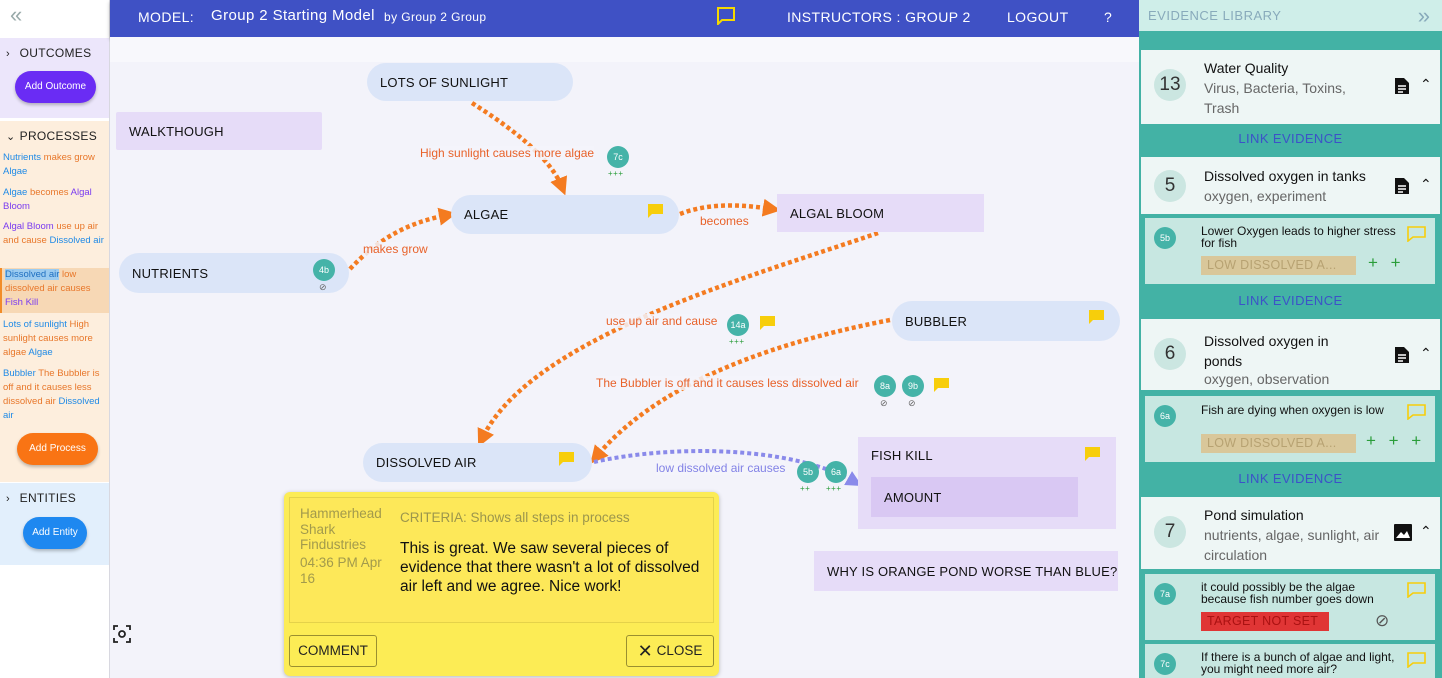 This screenshot has height=678, width=1442. I want to click on rating-plus: + + +, so click(1395, 441).